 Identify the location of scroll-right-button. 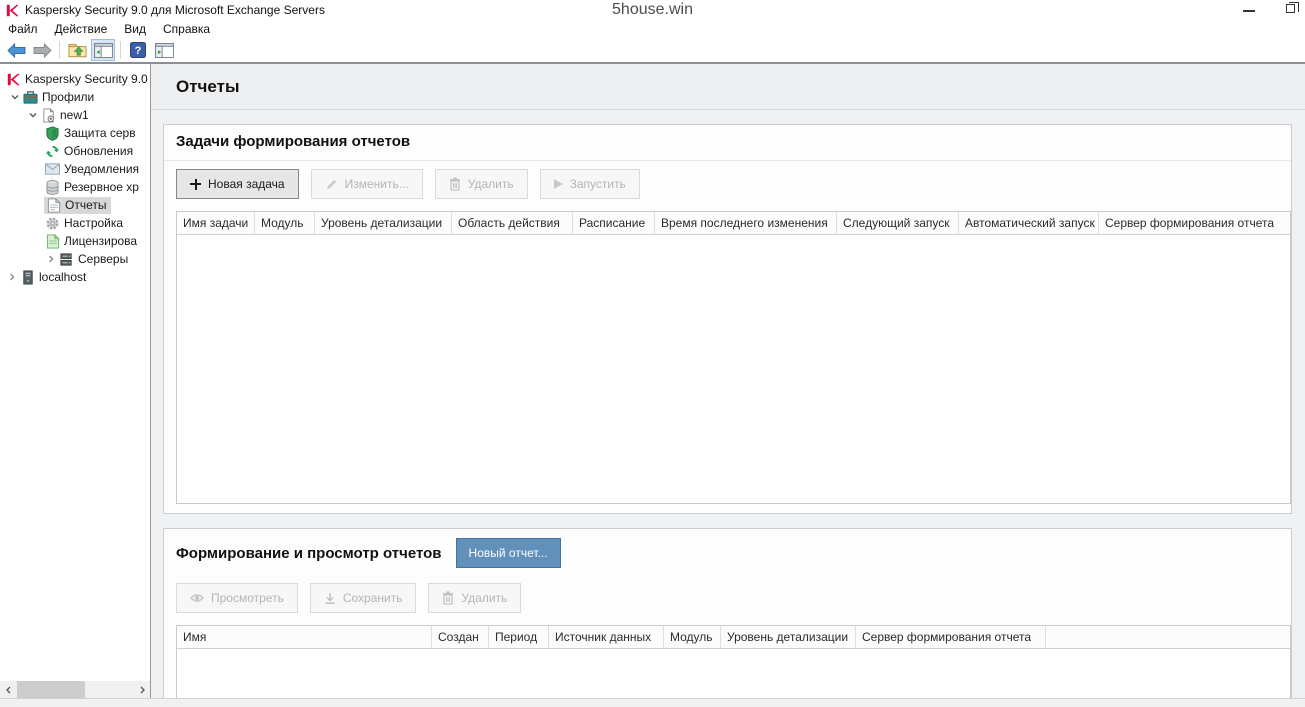
(141, 689).